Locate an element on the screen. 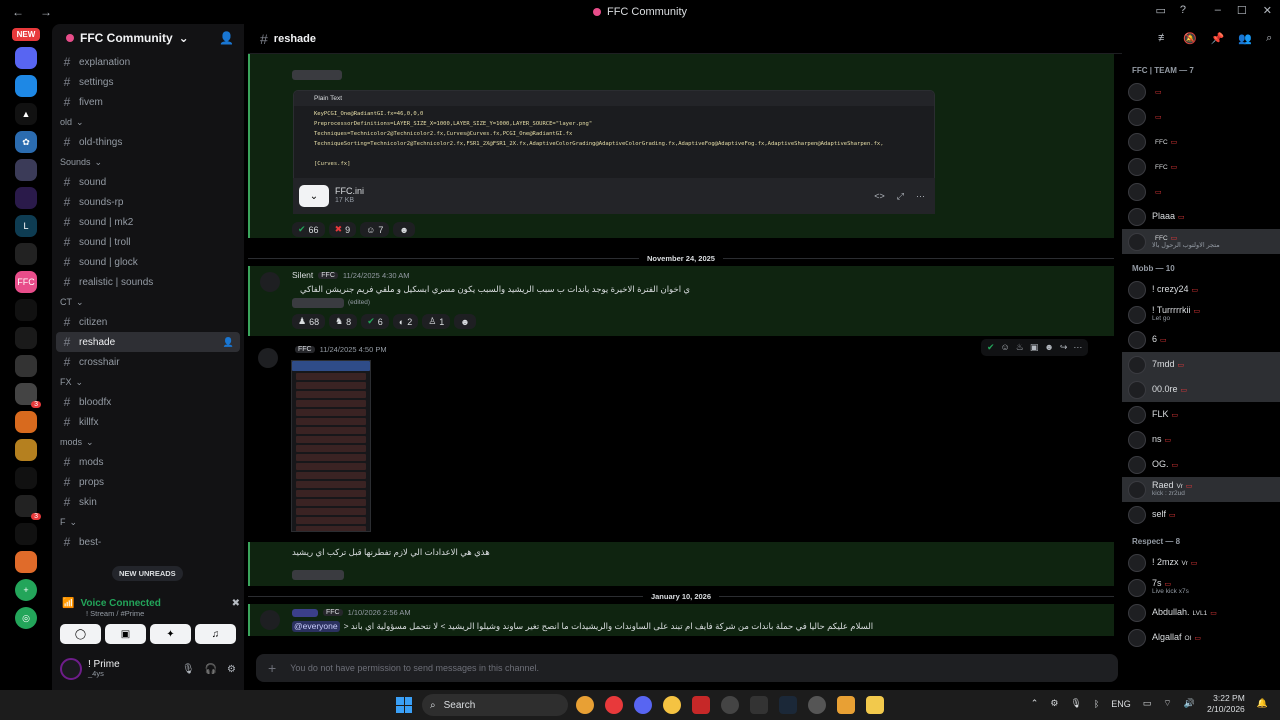 The image size is (1280, 720). member-item: ! Turrrrrkii ▭ Let go is located at coordinates (1201, 314).